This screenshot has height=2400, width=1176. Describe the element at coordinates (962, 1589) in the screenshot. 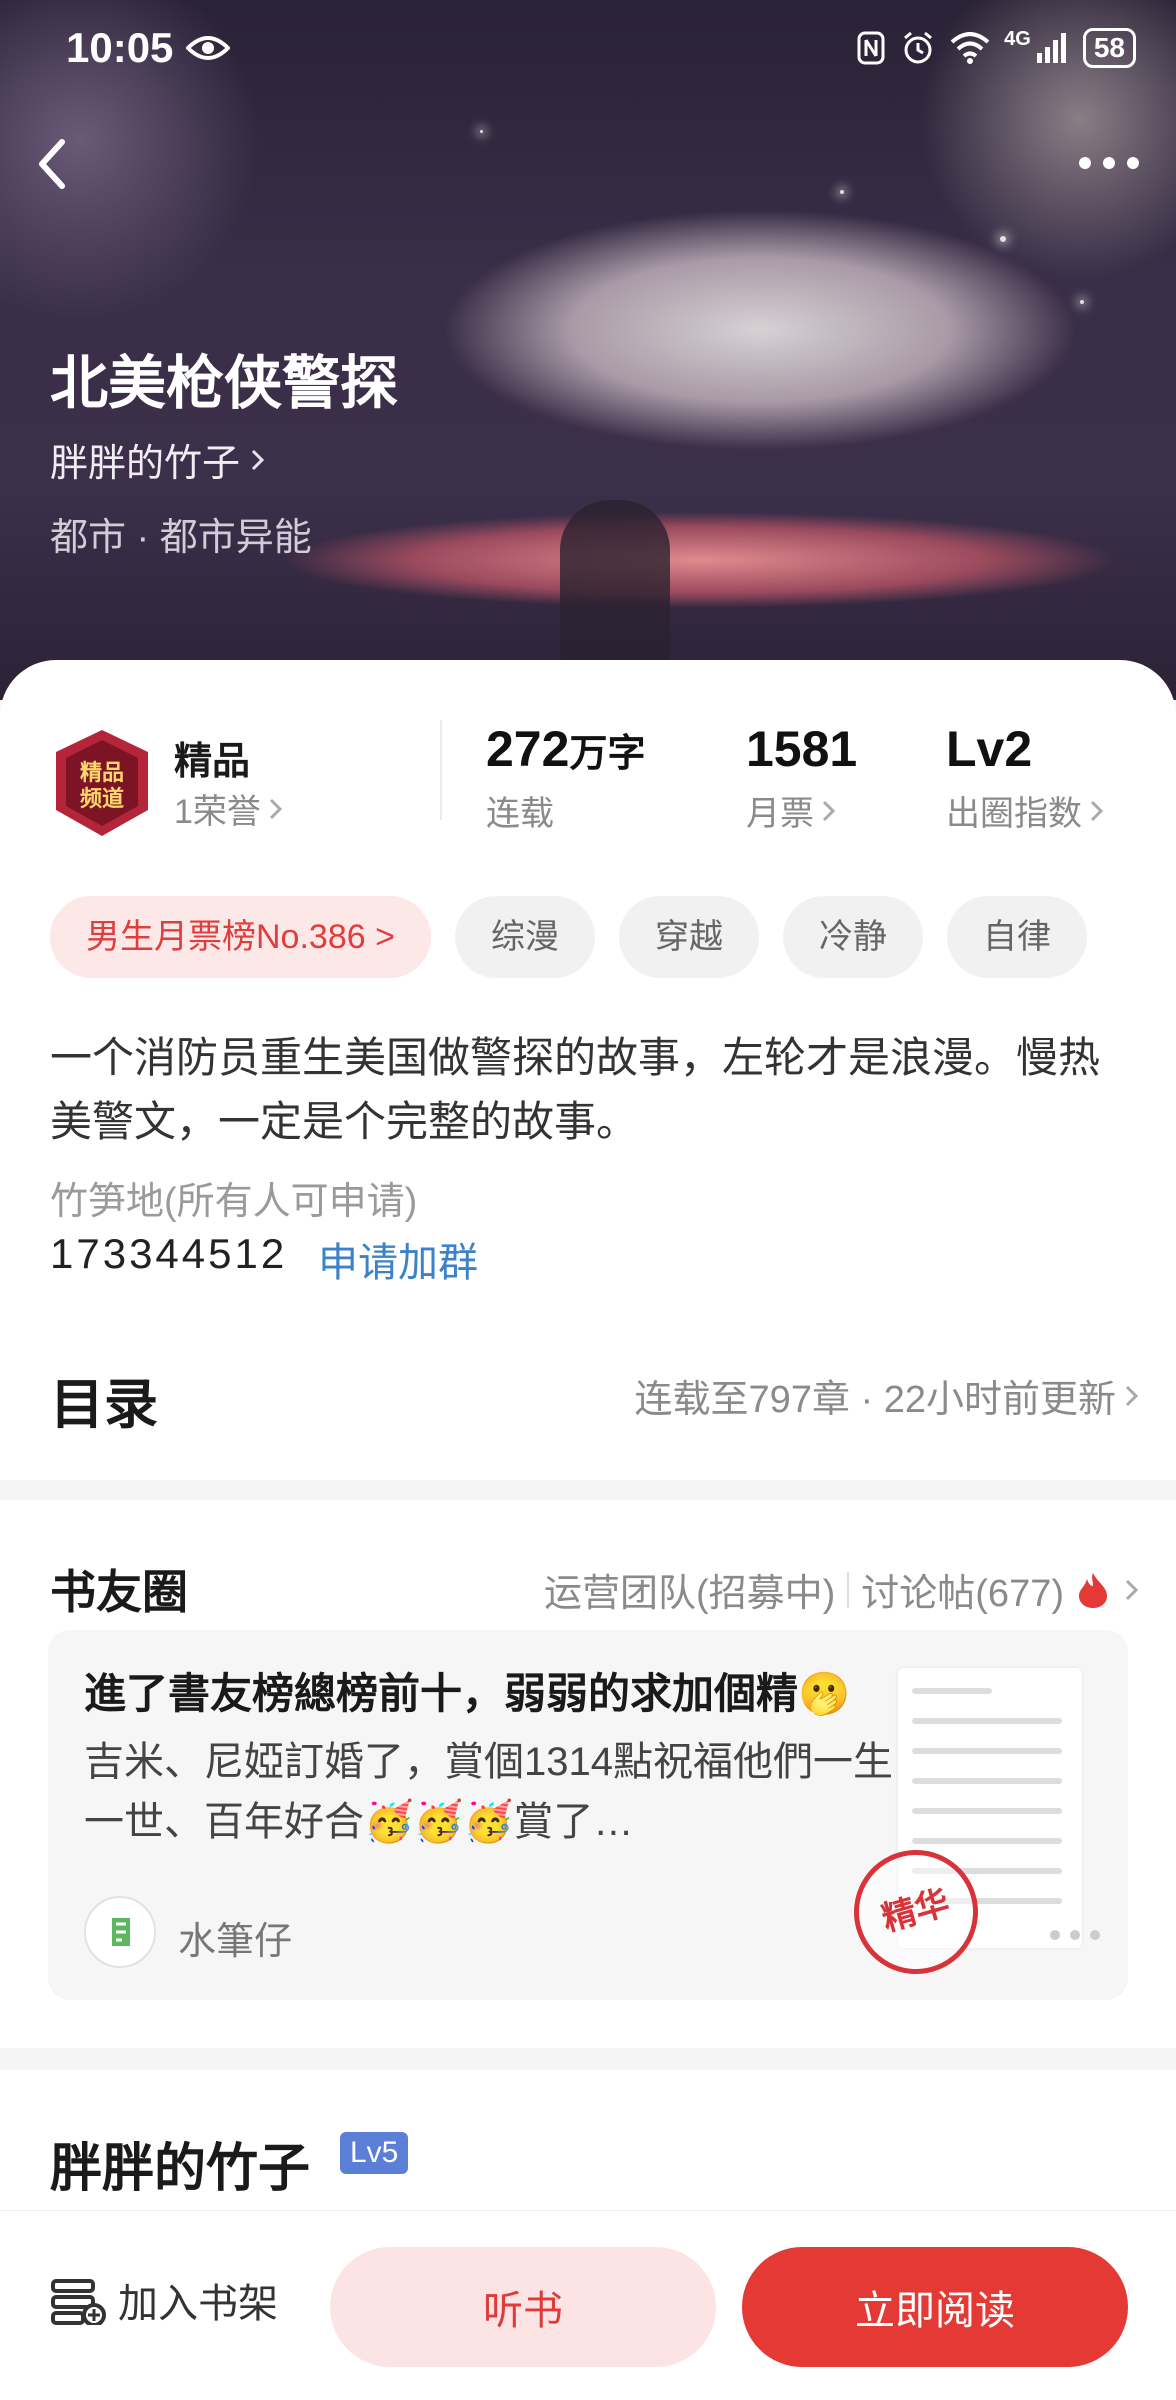

I see `discussion-count-link: 讨论帖(677)` at that location.